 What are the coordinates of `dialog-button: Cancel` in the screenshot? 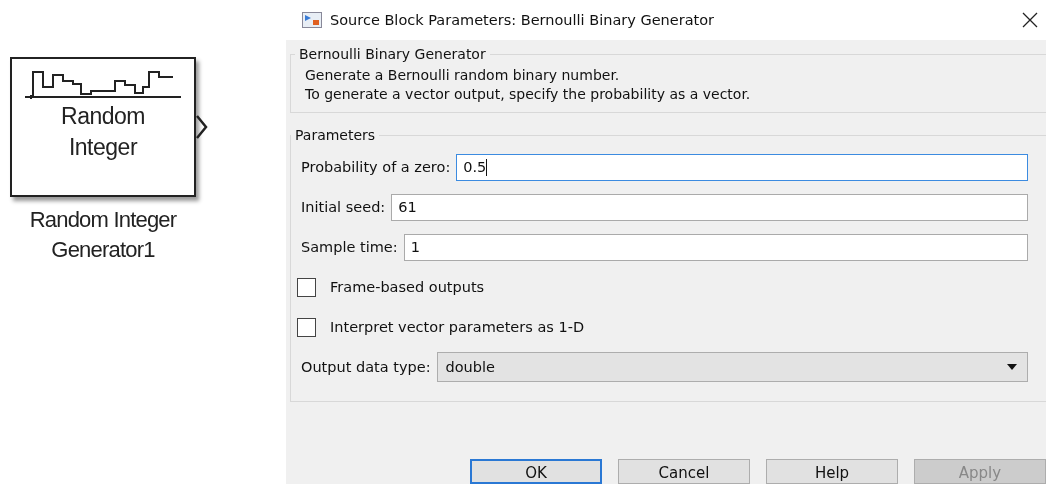 It's located at (684, 471).